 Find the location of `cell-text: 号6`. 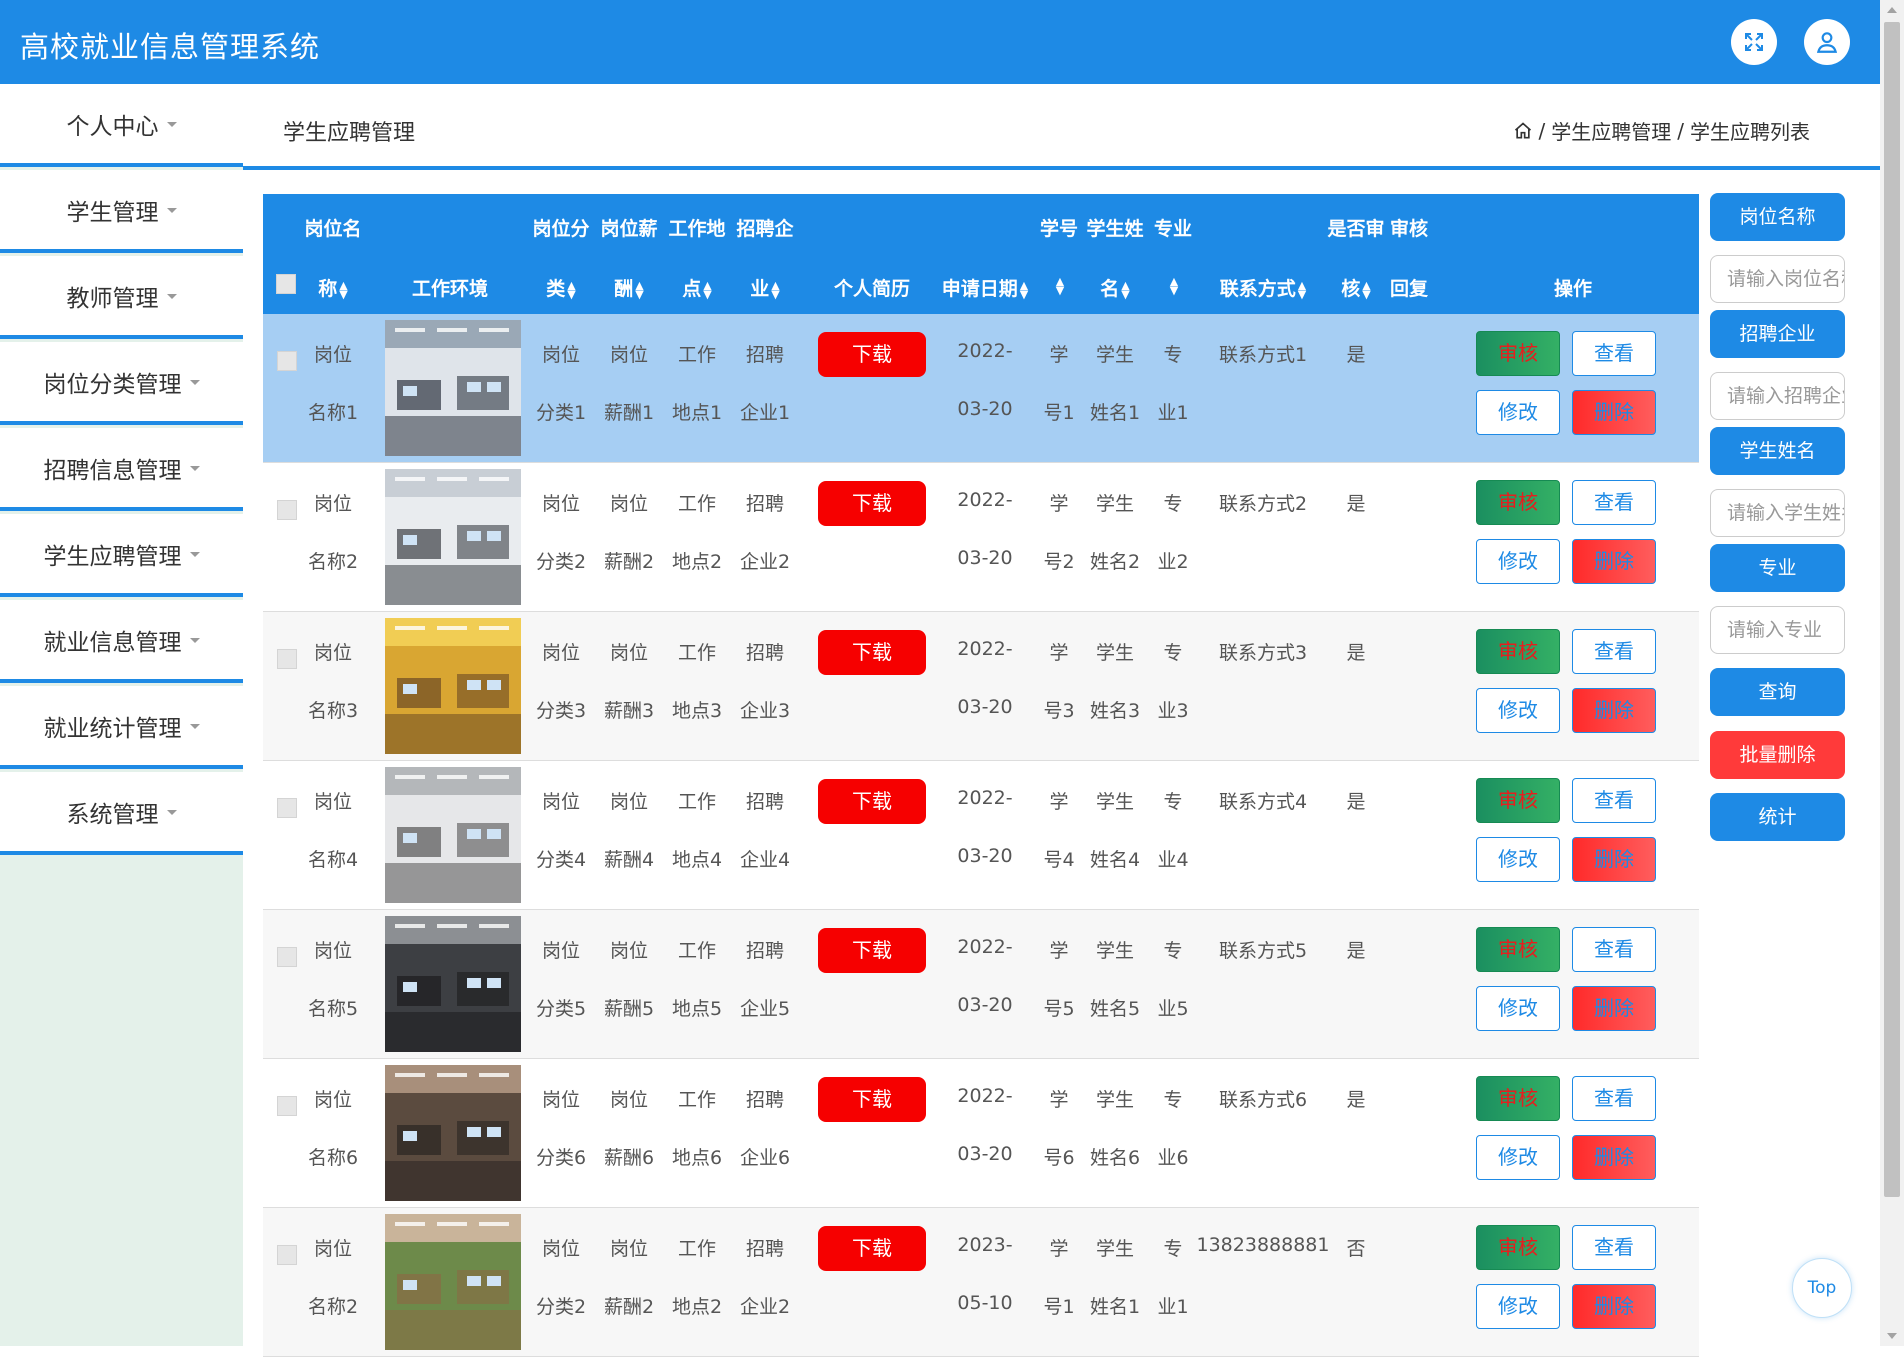

cell-text: 号6 is located at coordinates (1059, 1158).